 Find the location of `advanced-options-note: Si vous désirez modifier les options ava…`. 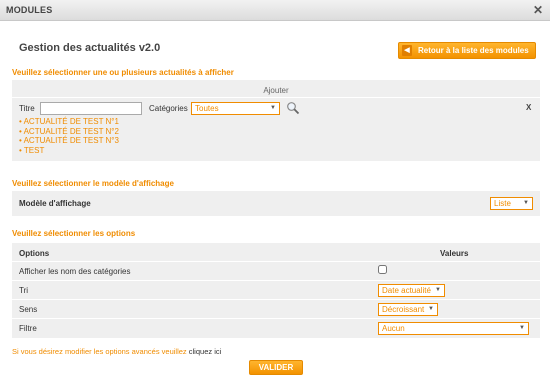

advanced-options-note: Si vous désirez modifier les options ava… is located at coordinates (116, 351).